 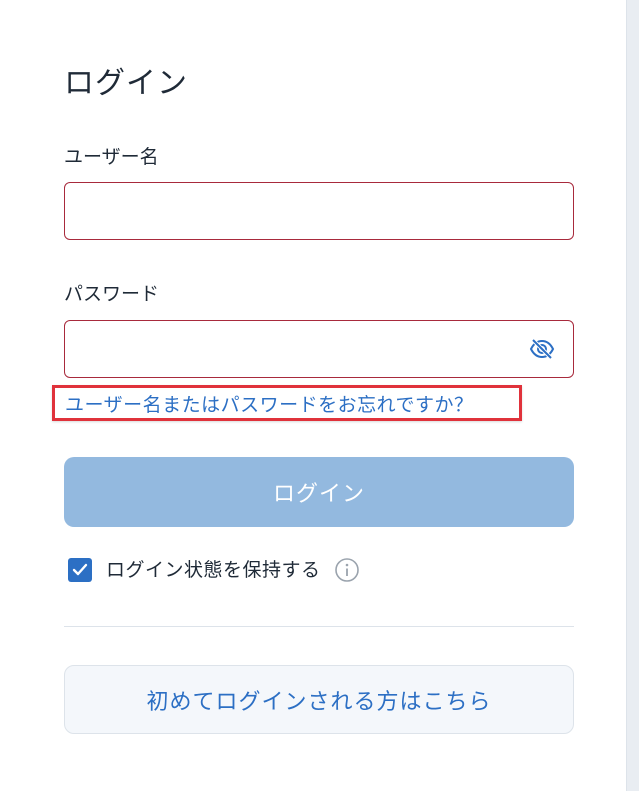 What do you see at coordinates (542, 349) in the screenshot?
I see `eye-slash-icon` at bounding box center [542, 349].